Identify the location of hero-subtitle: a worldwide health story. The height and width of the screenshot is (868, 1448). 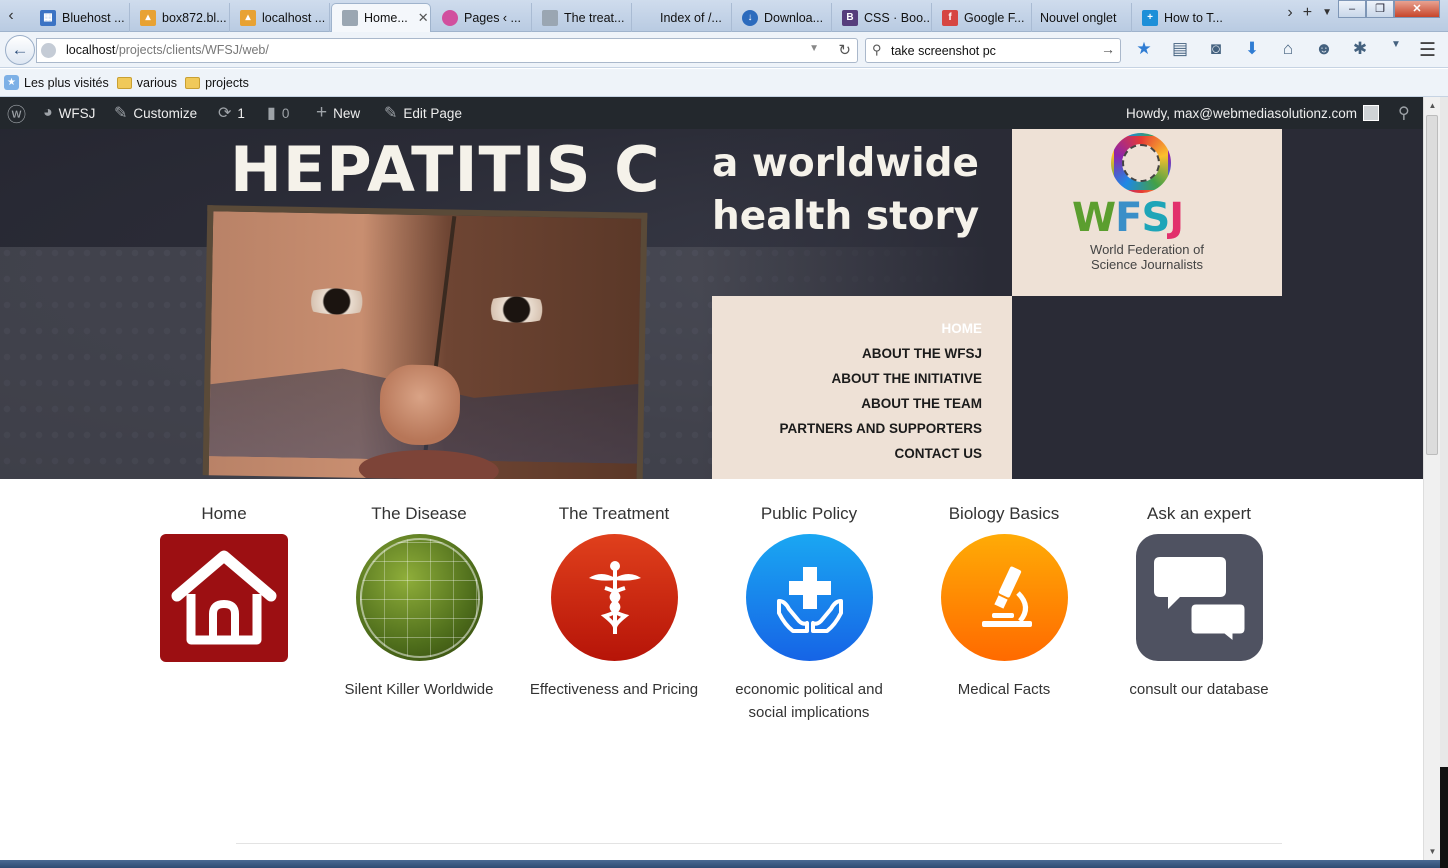
(857, 190).